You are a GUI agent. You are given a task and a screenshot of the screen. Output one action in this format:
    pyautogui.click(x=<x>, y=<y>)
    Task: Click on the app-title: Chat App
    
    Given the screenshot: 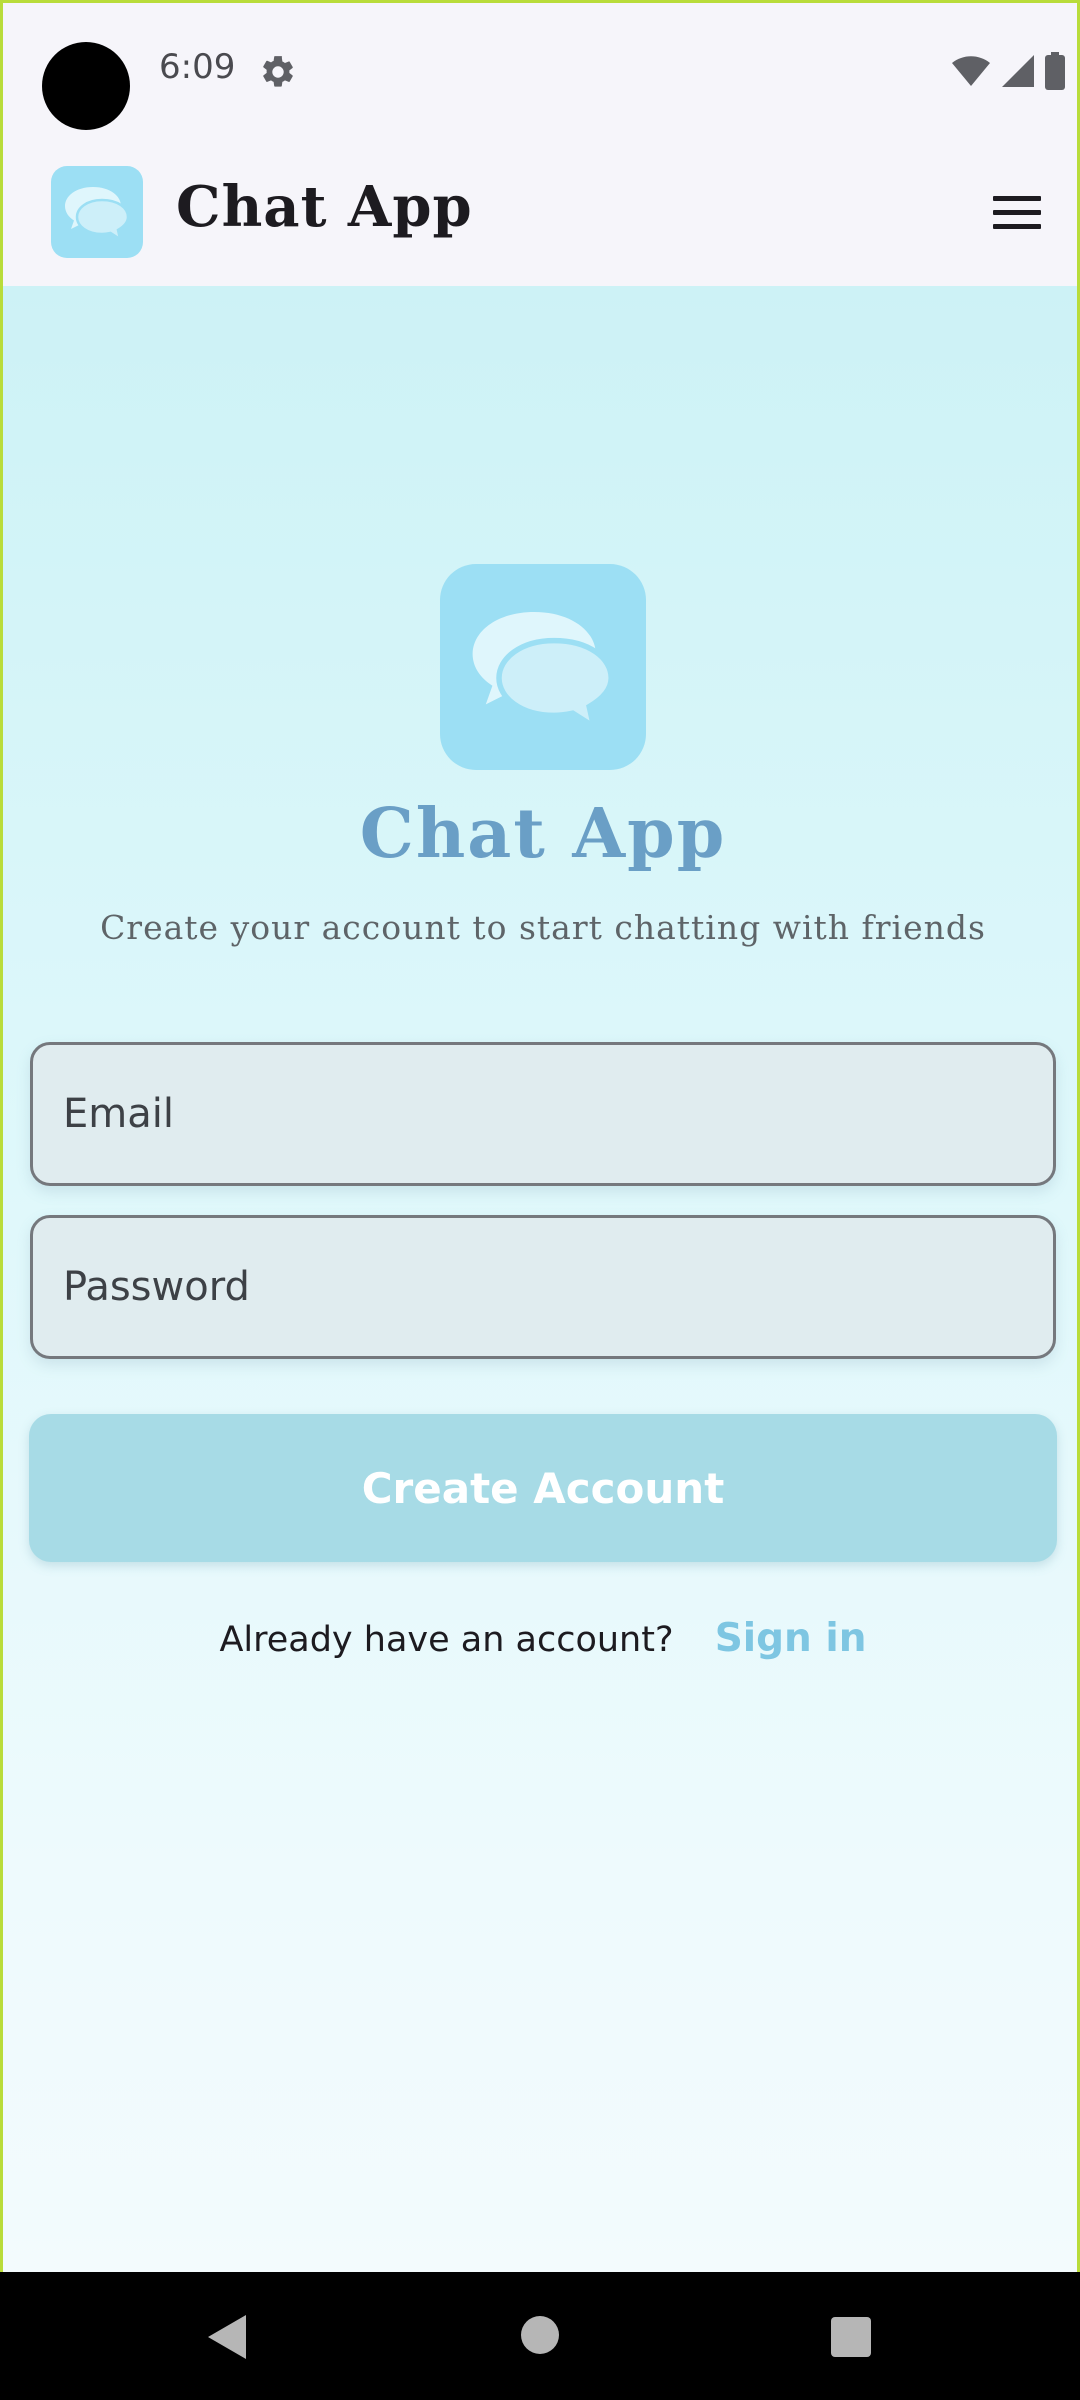 What is the action you would take?
    pyautogui.click(x=324, y=207)
    